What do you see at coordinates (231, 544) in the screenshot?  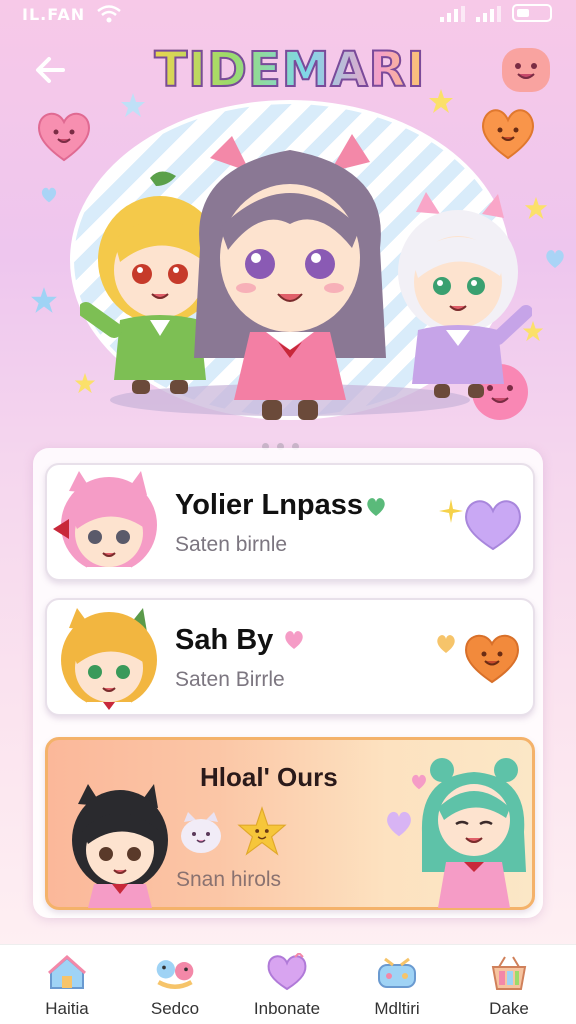 I see `item-subtitle: Saten birnle` at bounding box center [231, 544].